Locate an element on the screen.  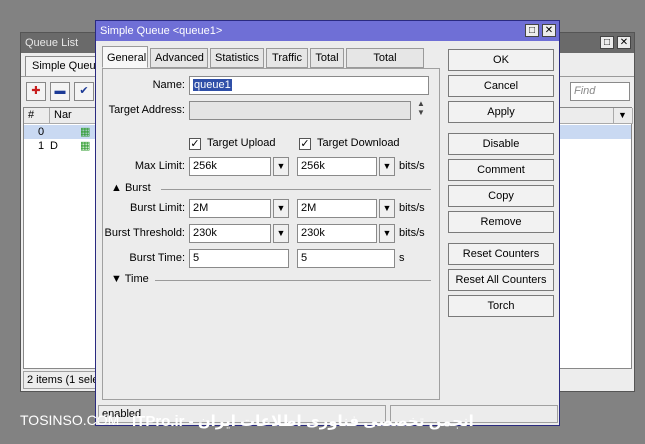
burst-time-upload-field: 5 is located at coordinates (239, 258).